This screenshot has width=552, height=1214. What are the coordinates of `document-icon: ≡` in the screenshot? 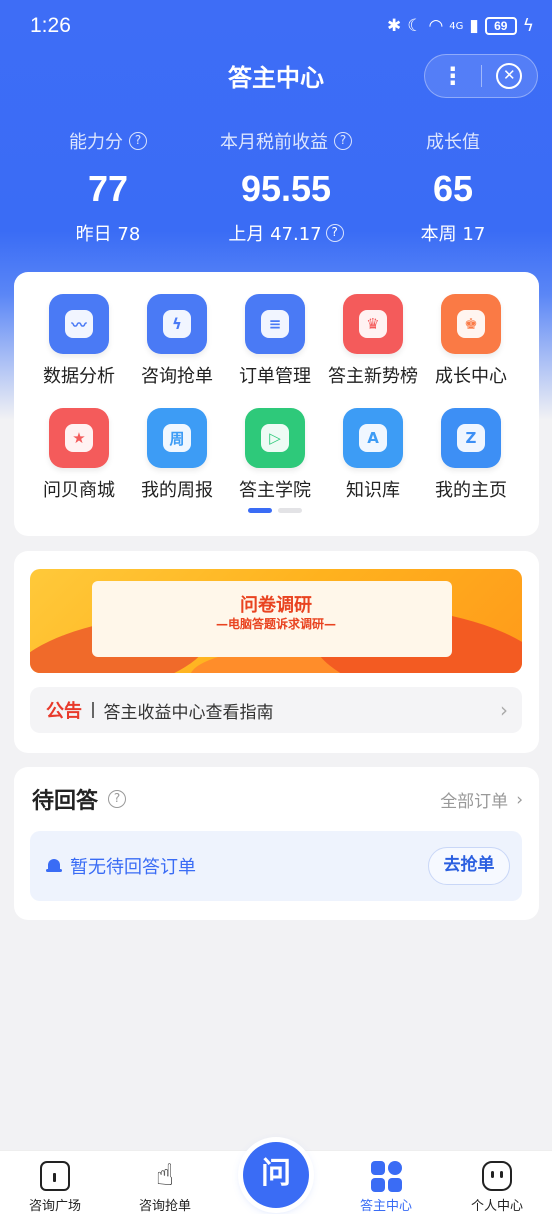 It's located at (275, 324).